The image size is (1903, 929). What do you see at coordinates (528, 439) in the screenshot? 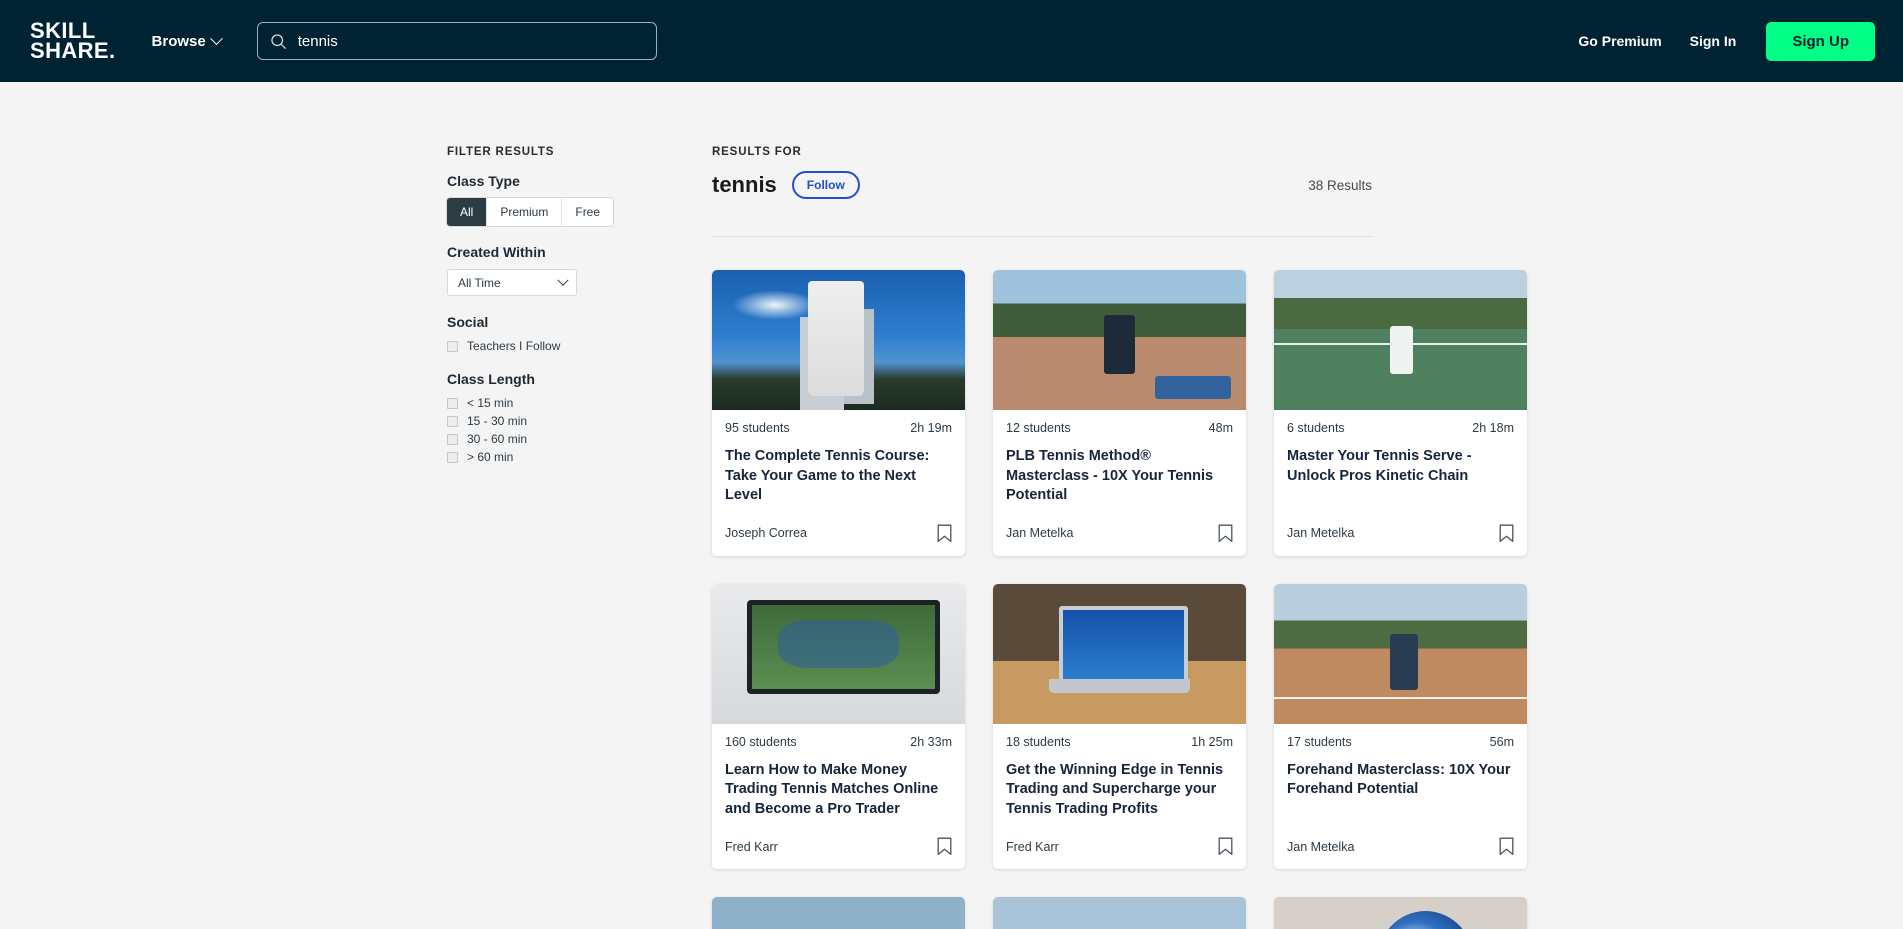
I see `checkbox-30-60-min: 30 - 60 min` at bounding box center [528, 439].